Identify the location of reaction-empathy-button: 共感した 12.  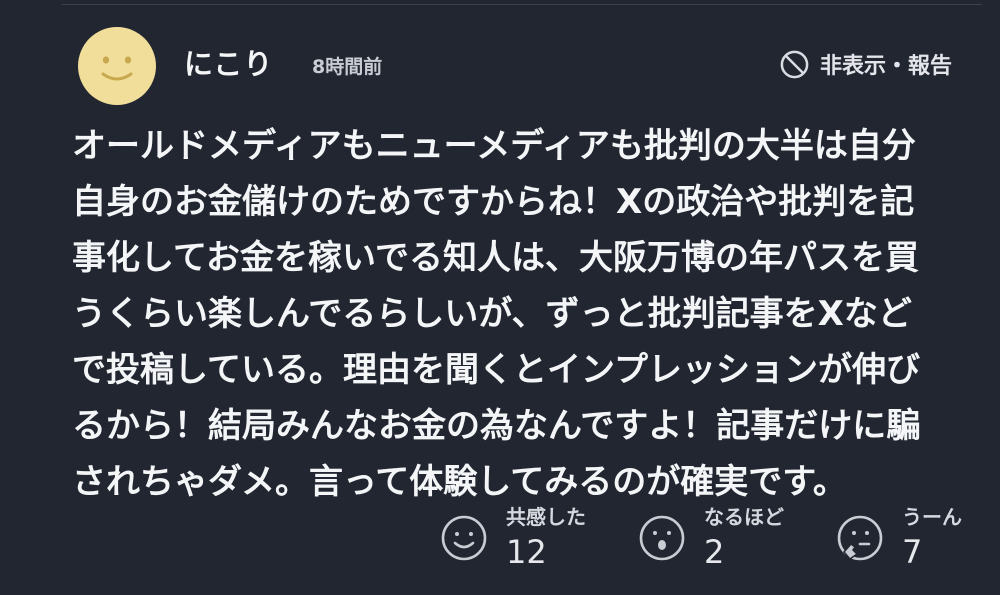
(530, 537).